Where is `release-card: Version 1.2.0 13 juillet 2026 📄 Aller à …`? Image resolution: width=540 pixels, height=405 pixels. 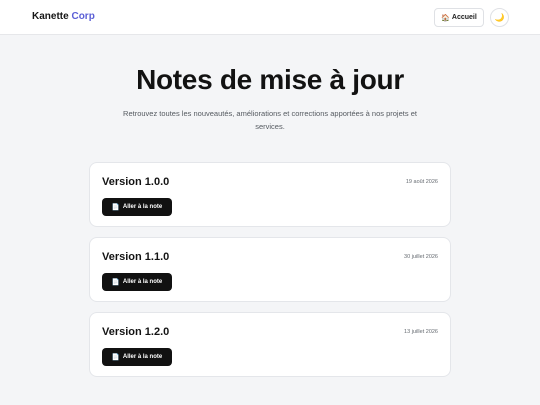 release-card: Version 1.2.0 13 juillet 2026 📄 Aller à … is located at coordinates (270, 344).